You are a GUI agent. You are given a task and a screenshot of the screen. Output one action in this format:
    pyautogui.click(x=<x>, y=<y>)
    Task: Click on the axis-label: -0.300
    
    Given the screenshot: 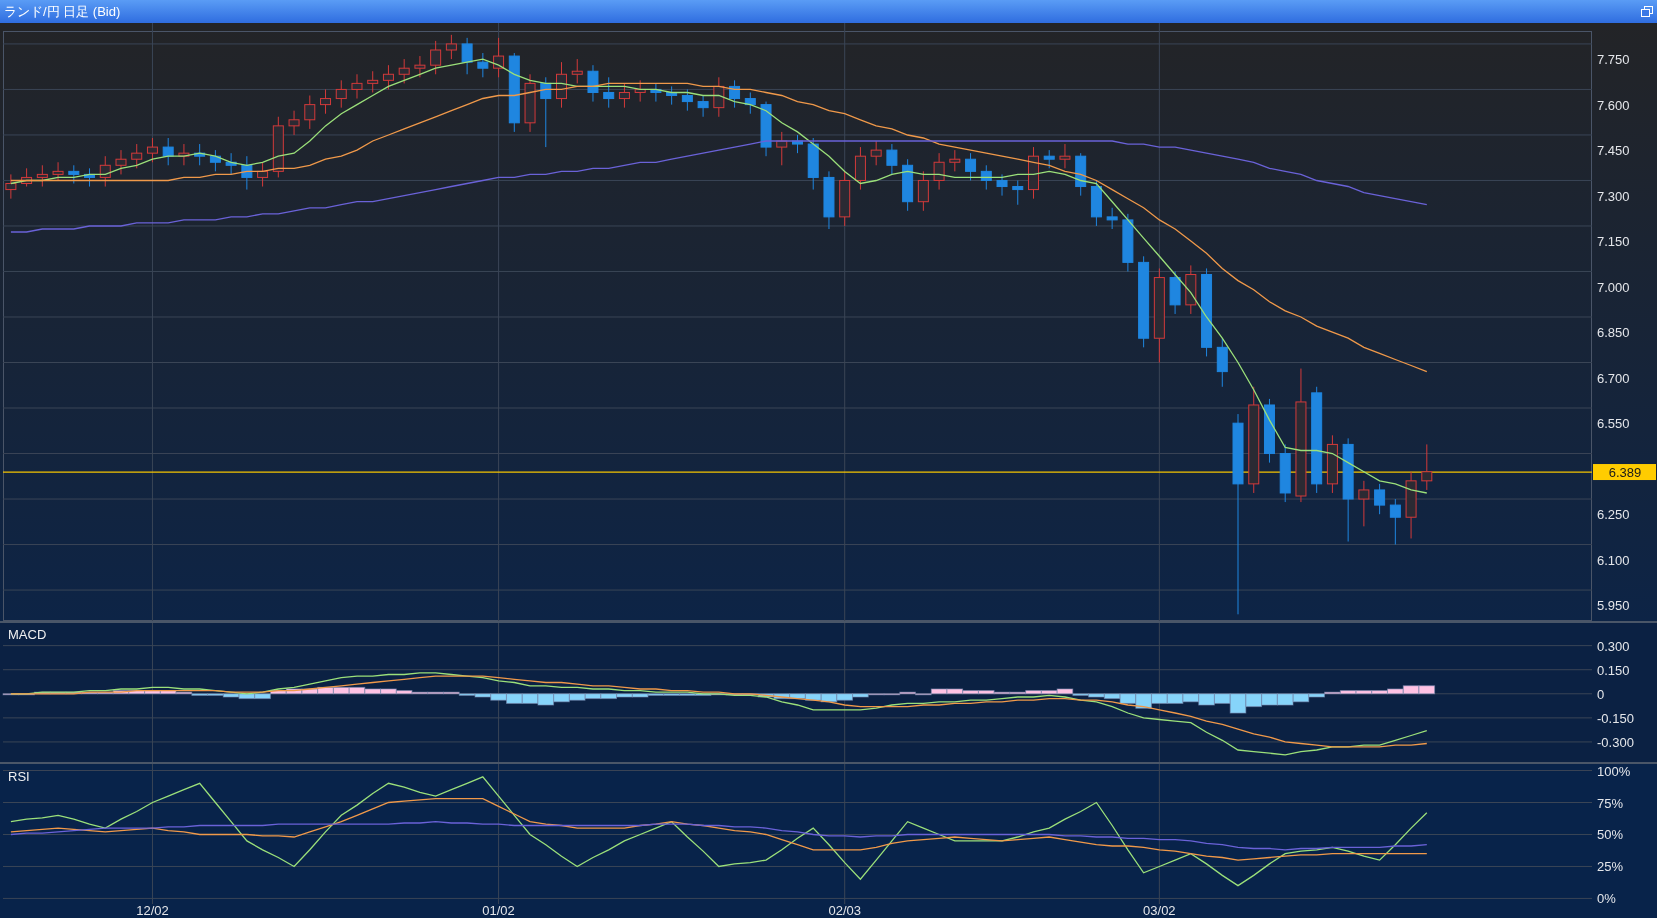 What is the action you would take?
    pyautogui.click(x=1615, y=742)
    